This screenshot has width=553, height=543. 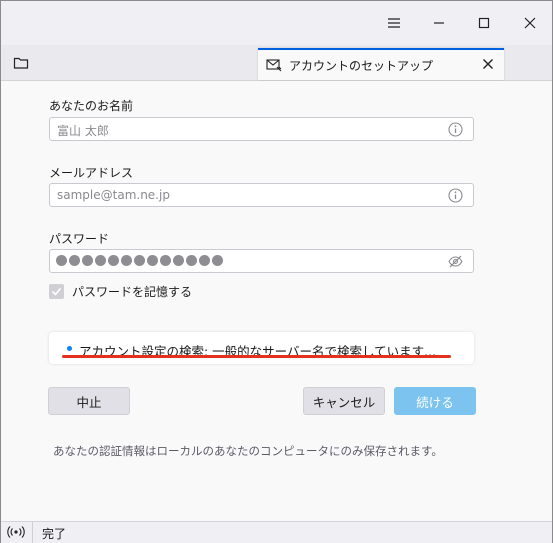 What do you see at coordinates (435, 401) in the screenshot?
I see `continue-button: 続ける` at bounding box center [435, 401].